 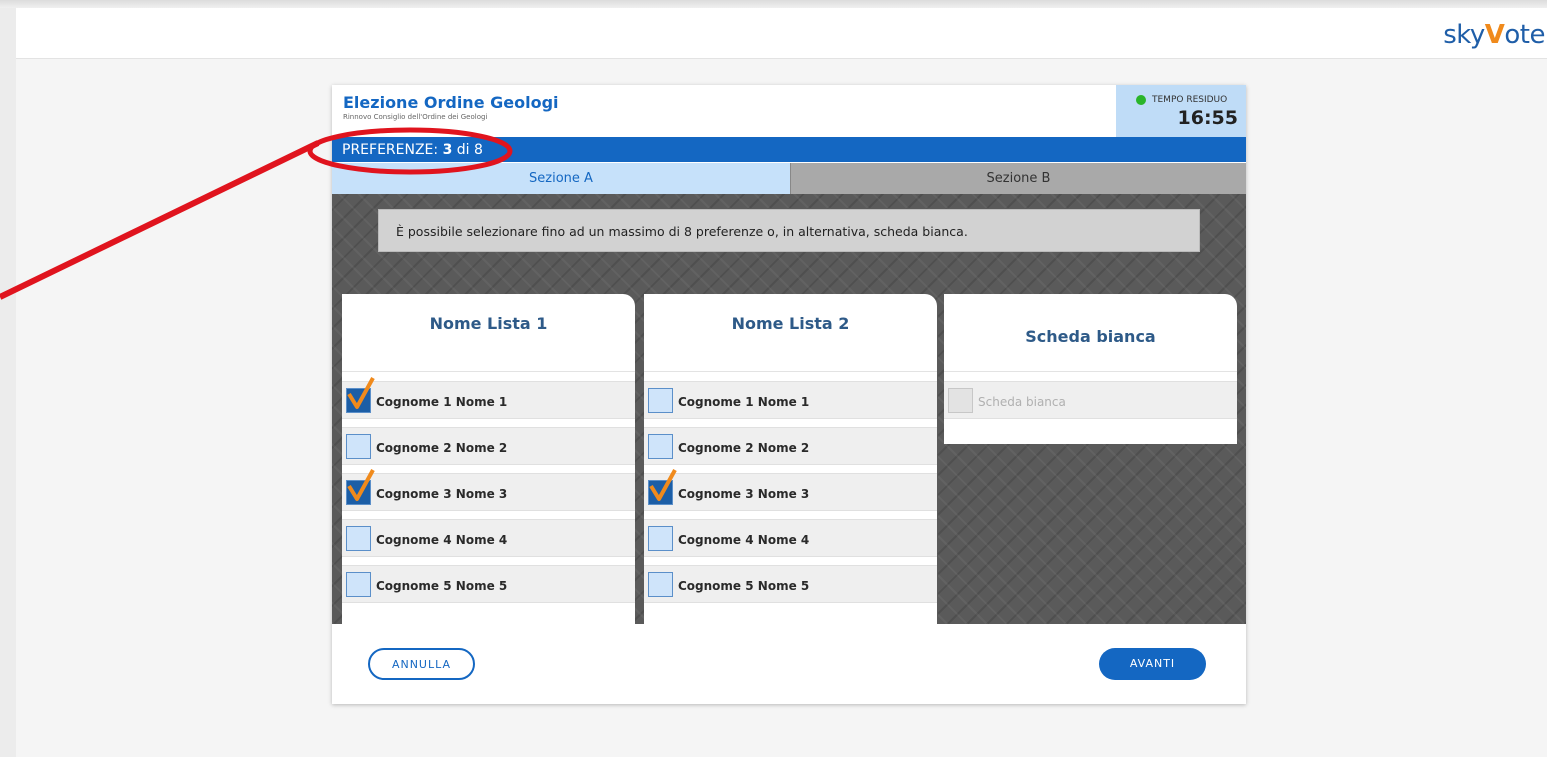 I want to click on section-tabs: Sezione A Sezione B, so click(x=789, y=178).